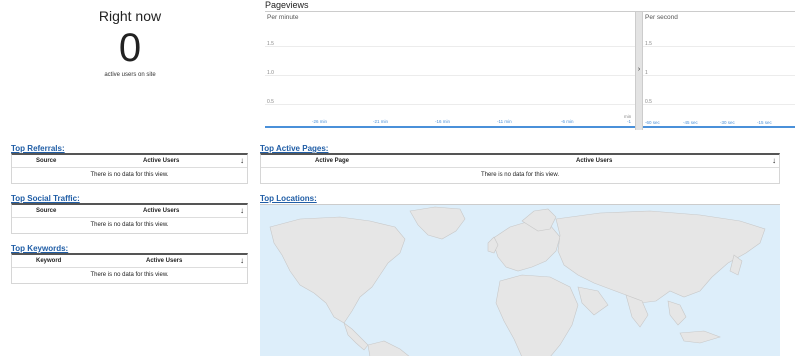 The height and width of the screenshot is (356, 800). I want to click on y-tick-label: 1.0, so click(270, 73).